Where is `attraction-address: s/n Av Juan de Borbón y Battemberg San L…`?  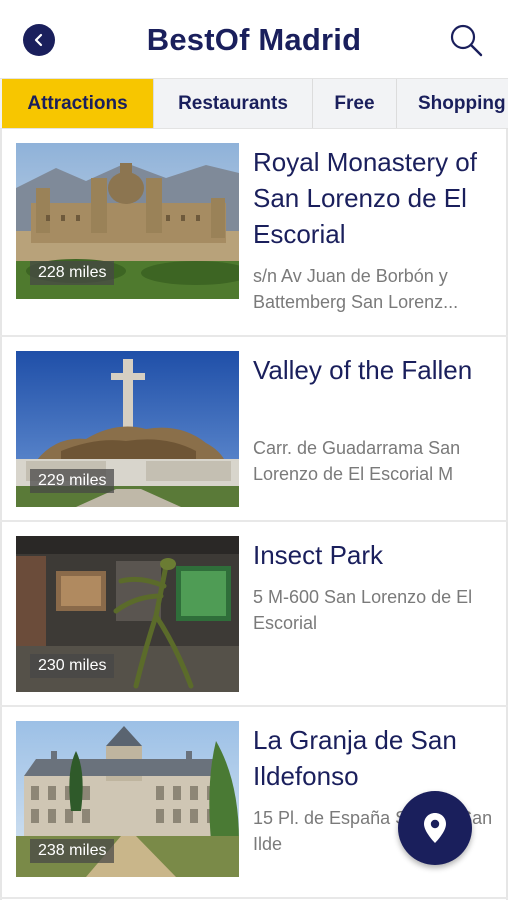 attraction-address: s/n Av Juan de Borbón y Battemberg San L… is located at coordinates (356, 289).